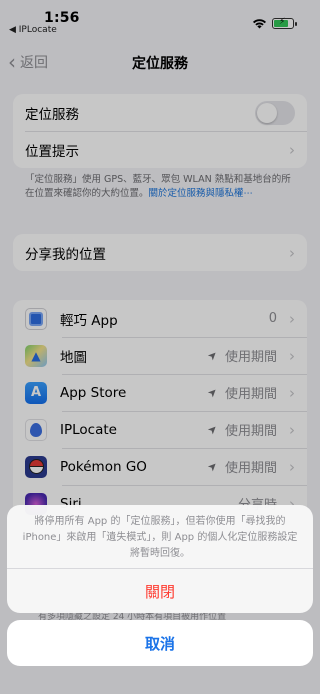 This screenshot has width=320, height=694. Describe the element at coordinates (160, 591) in the screenshot. I see `turn-off-button: 關閉` at that location.